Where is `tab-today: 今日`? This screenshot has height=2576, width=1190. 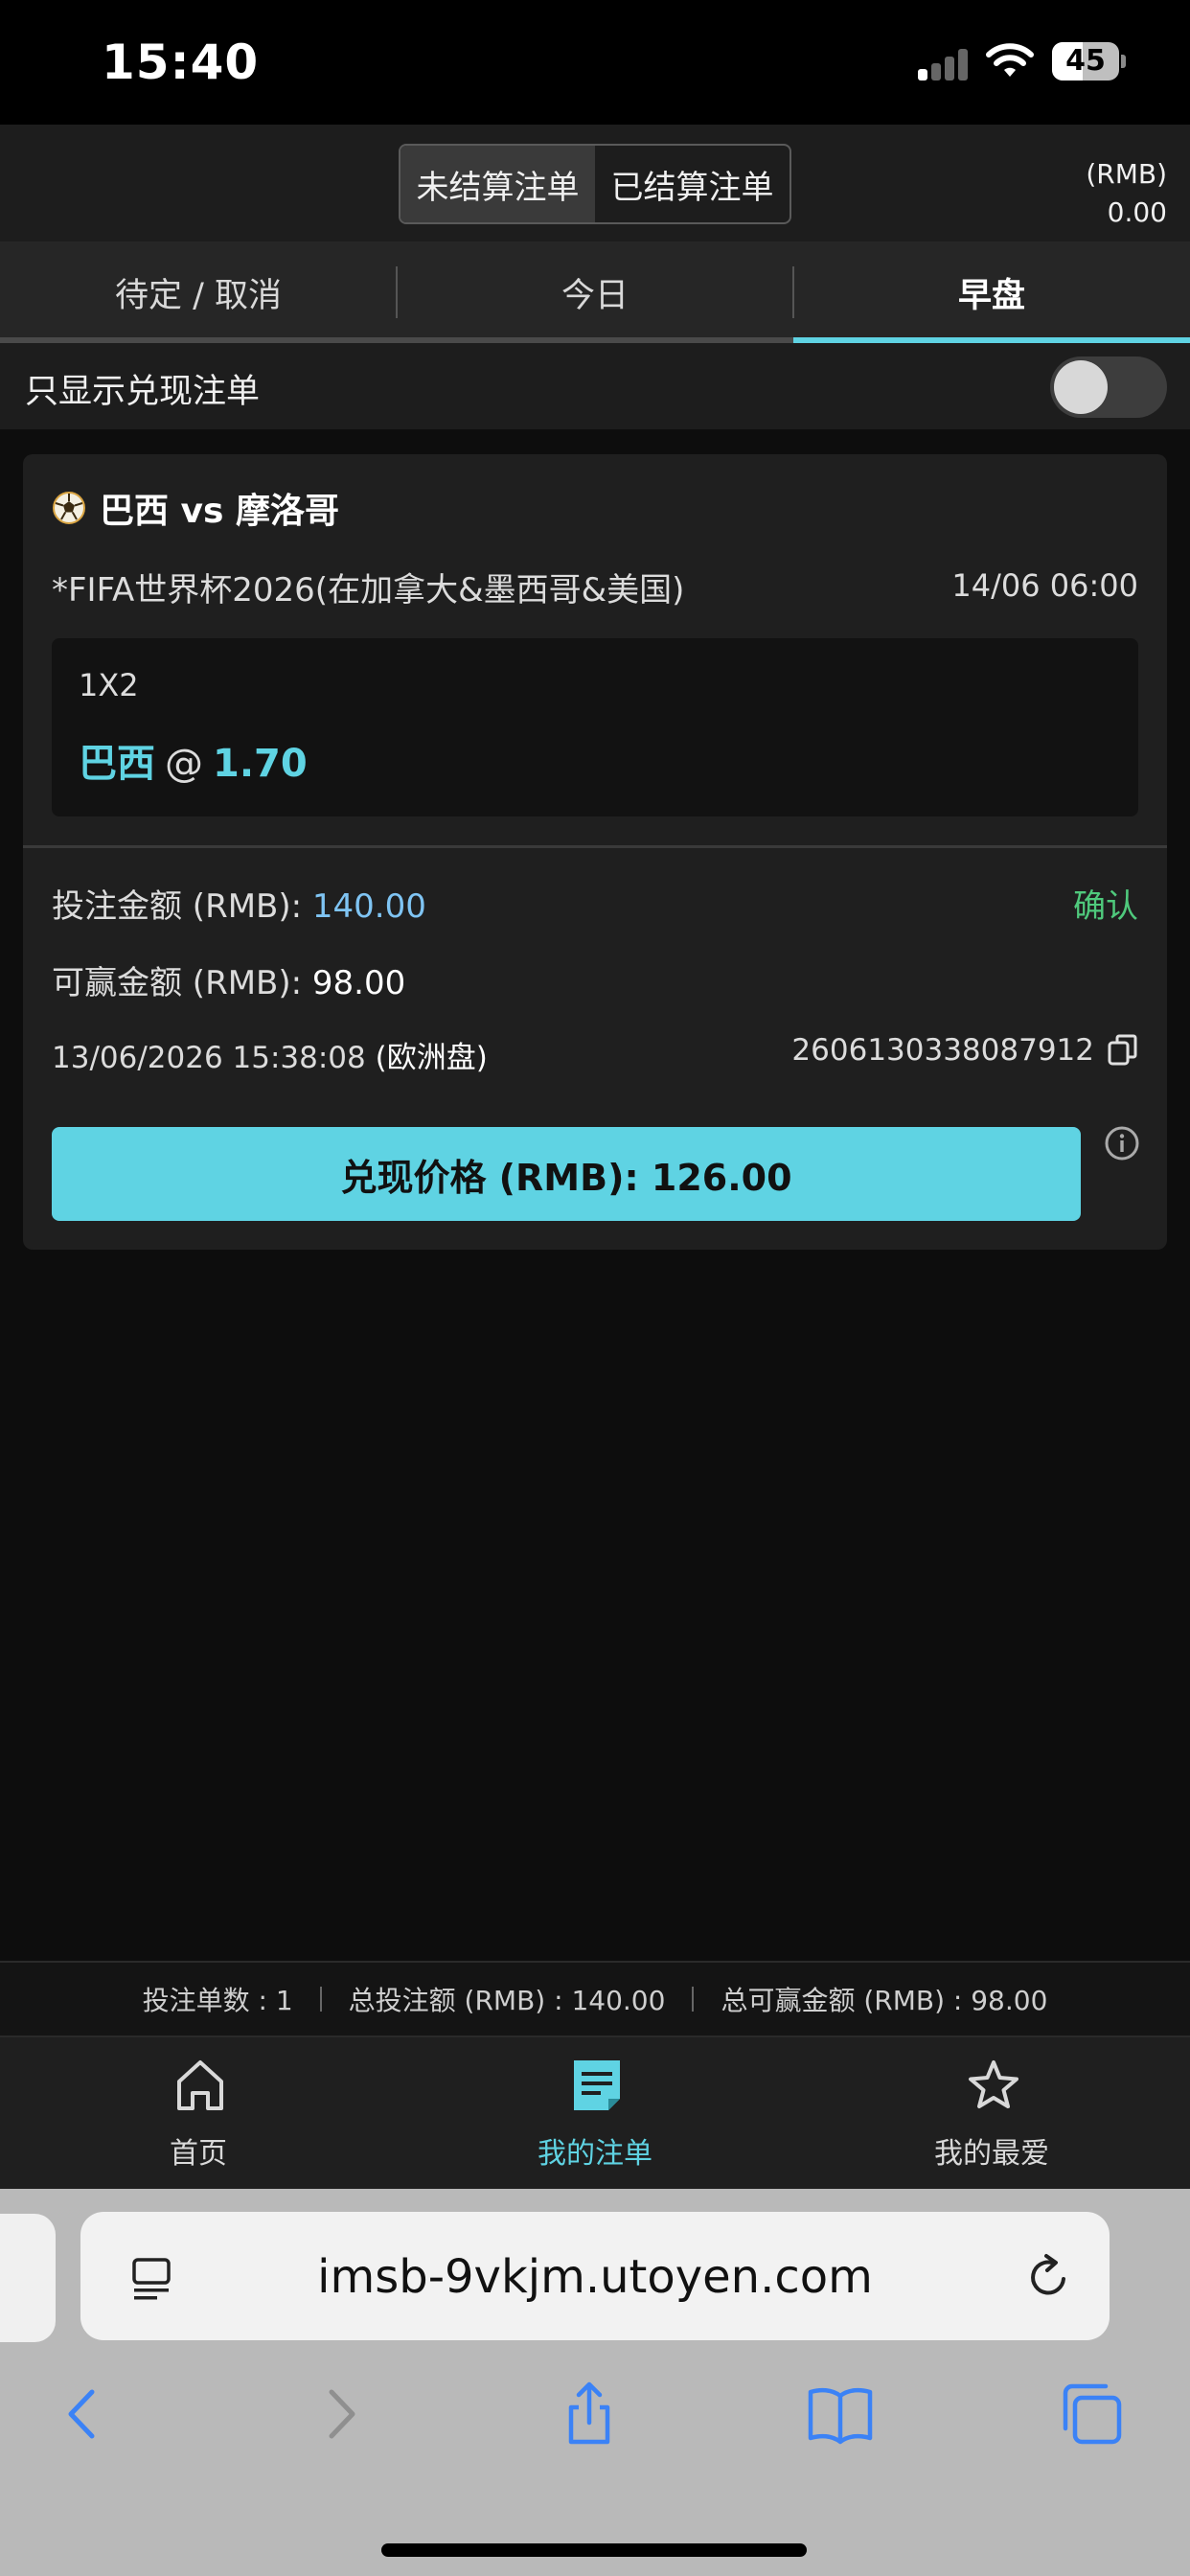
tab-today: 今日 is located at coordinates (595, 292).